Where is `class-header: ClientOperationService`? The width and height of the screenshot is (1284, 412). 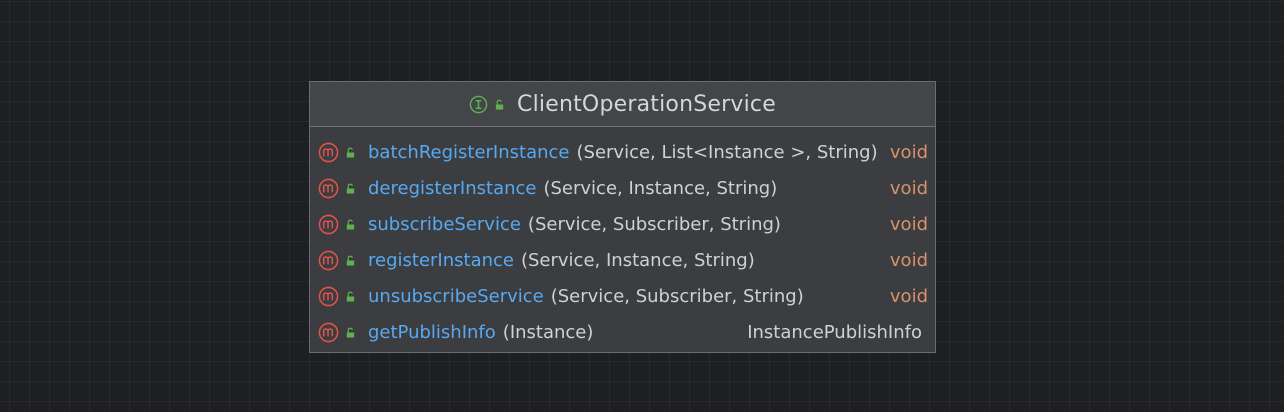
class-header: ClientOperationService is located at coordinates (622, 104).